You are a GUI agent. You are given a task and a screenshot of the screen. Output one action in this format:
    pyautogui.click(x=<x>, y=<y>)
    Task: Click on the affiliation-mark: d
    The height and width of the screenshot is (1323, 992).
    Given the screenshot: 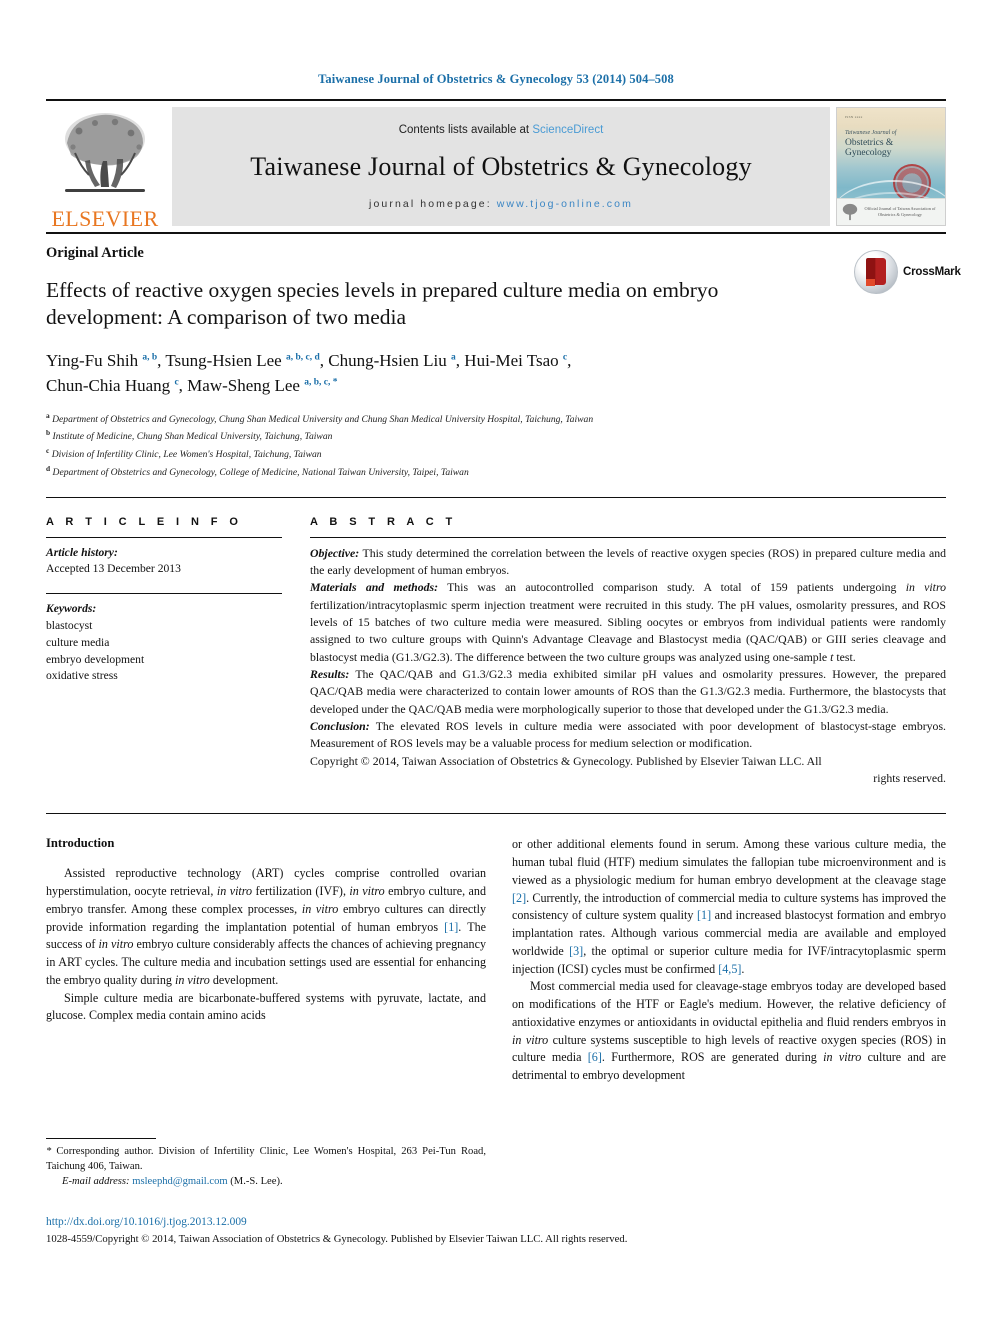 What is the action you would take?
    pyautogui.click(x=48, y=468)
    